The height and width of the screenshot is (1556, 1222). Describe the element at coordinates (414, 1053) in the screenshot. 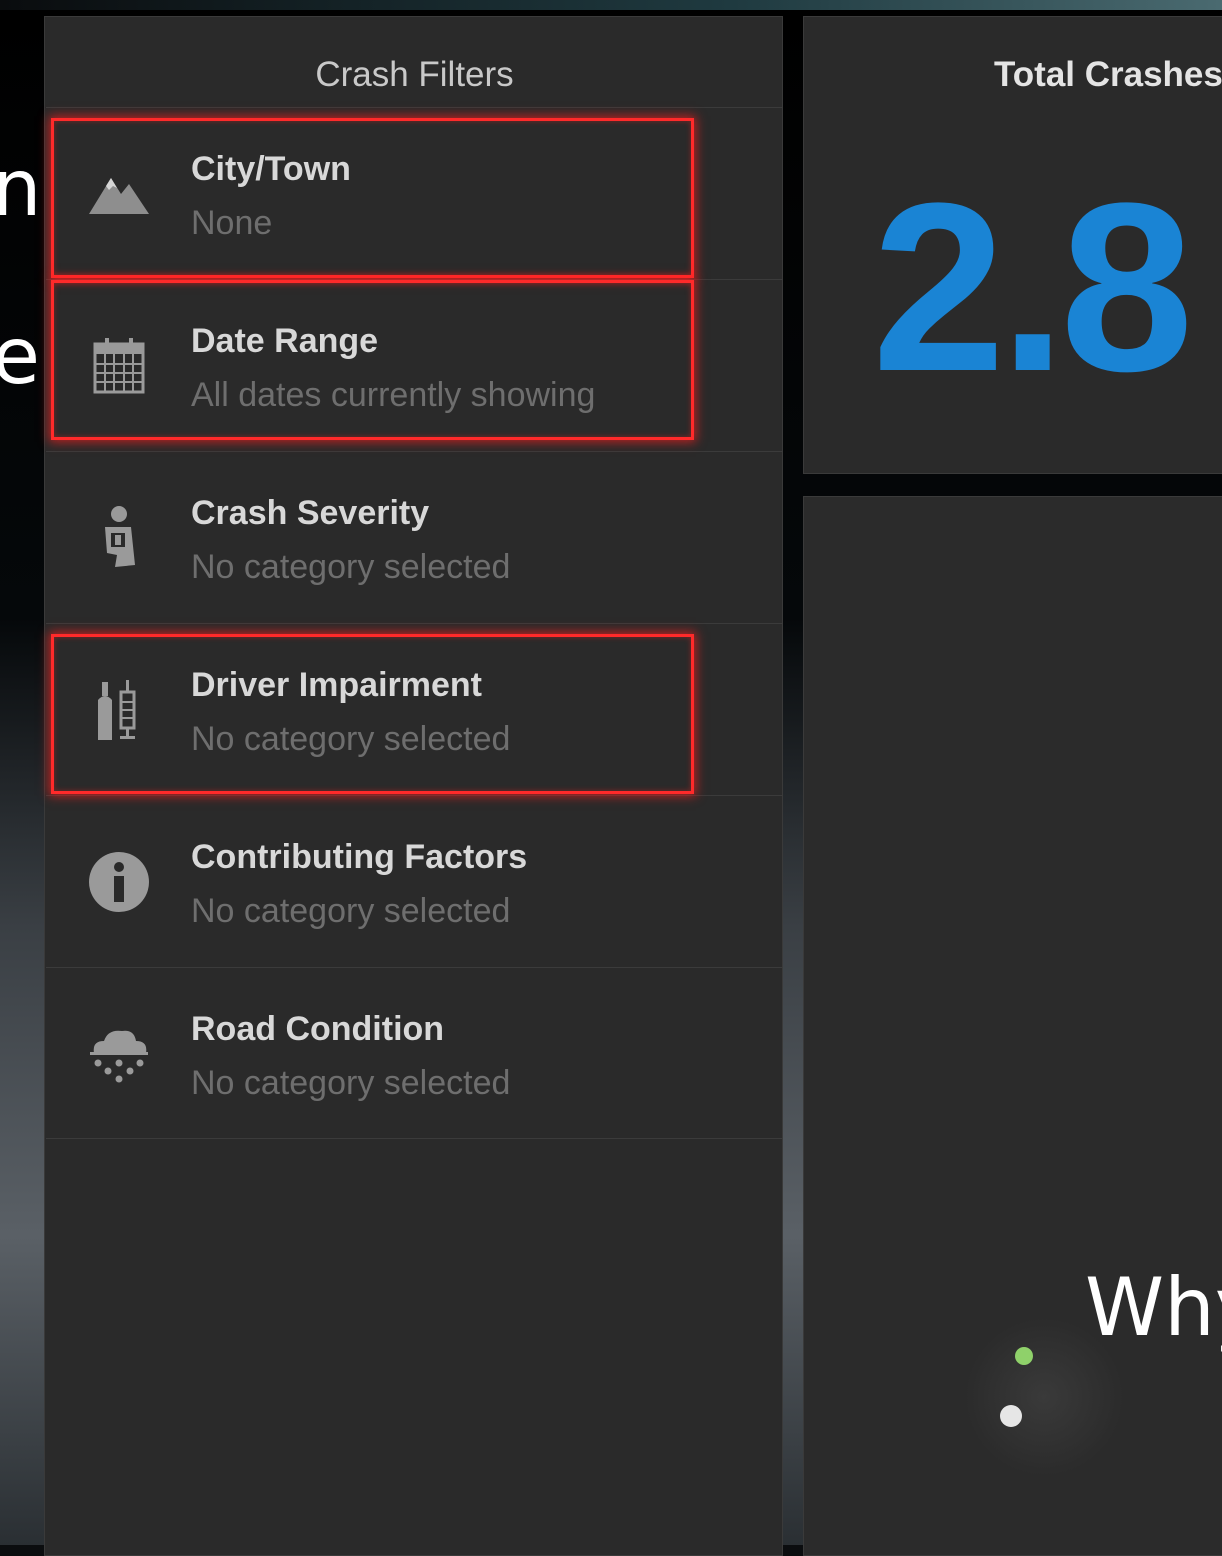

I see `filter-road-condition: Road Condition No category selected` at that location.